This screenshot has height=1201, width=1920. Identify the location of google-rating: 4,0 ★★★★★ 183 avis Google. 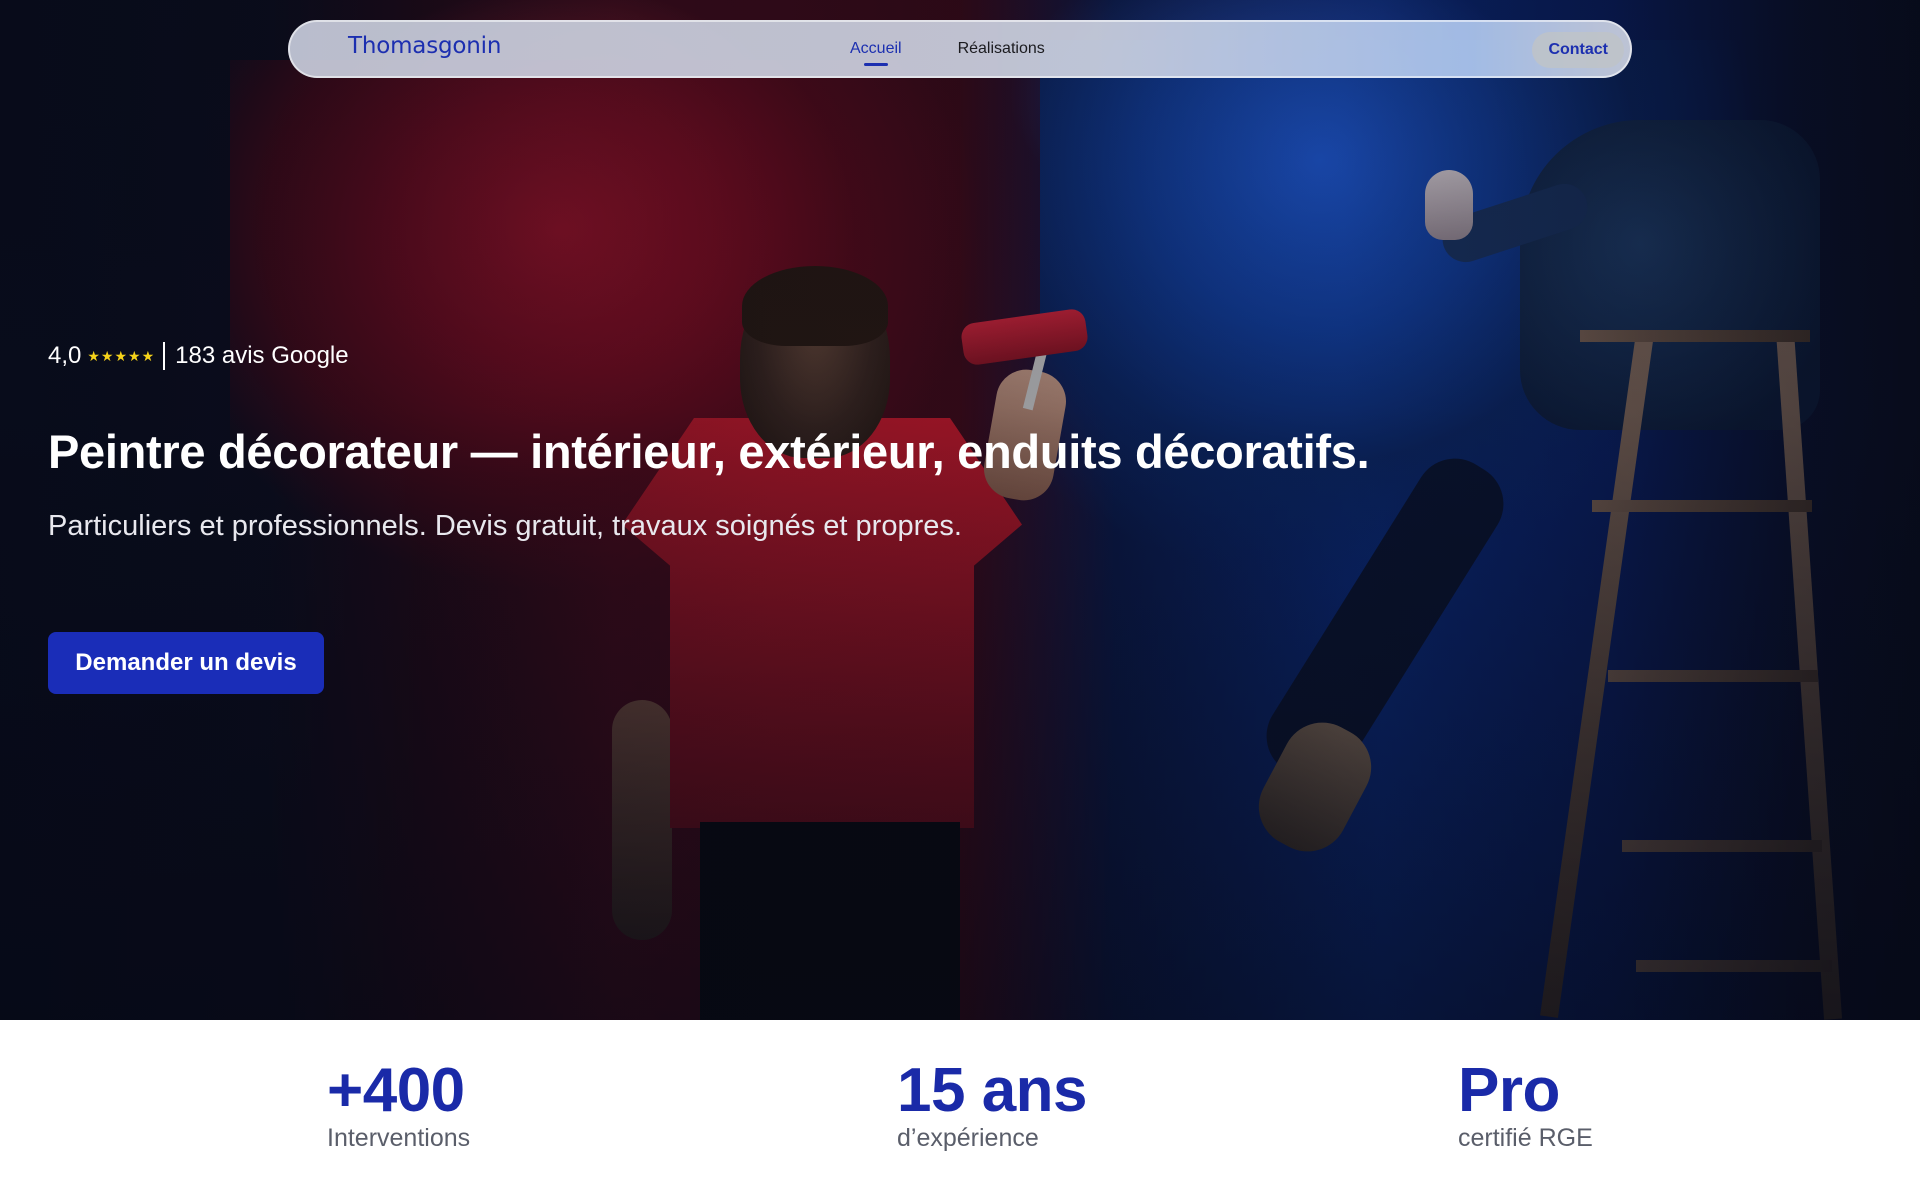
(198, 356).